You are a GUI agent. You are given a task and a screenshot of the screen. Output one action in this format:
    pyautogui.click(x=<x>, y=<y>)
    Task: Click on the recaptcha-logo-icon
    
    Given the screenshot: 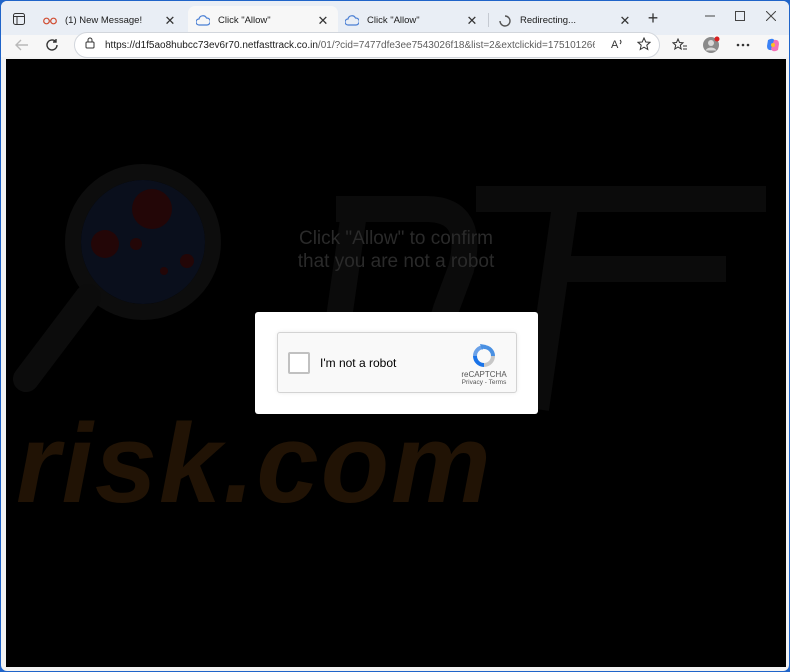 What is the action you would take?
    pyautogui.click(x=484, y=355)
    